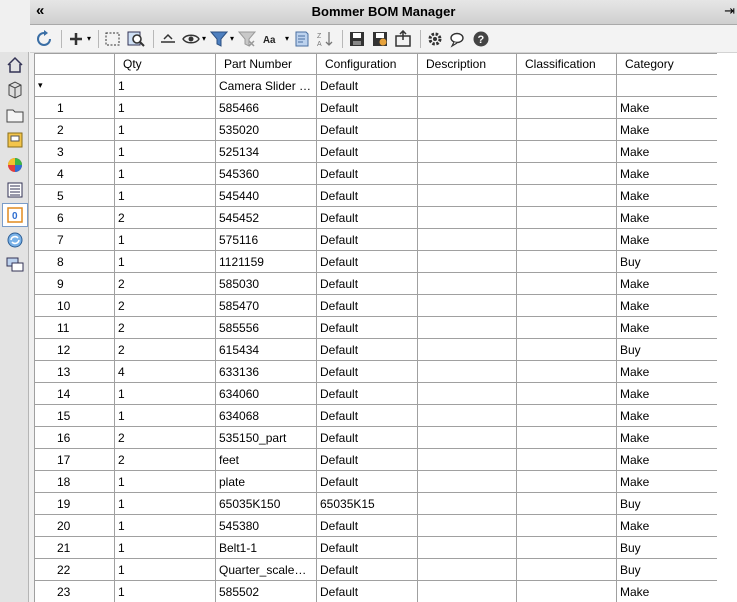  I want to click on table-row: 17 2 feet Default Make, so click(376, 459).